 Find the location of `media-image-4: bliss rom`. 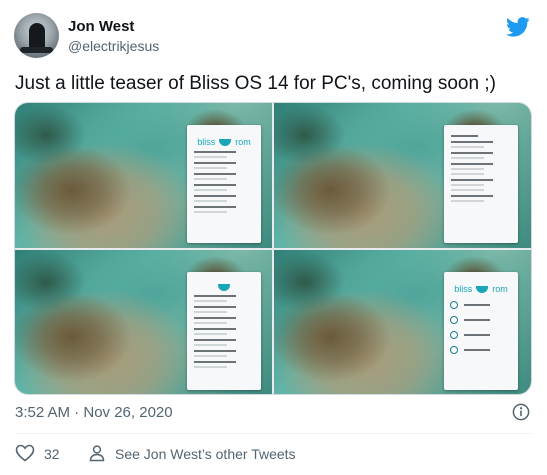

media-image-4: bliss rom is located at coordinates (402, 322).